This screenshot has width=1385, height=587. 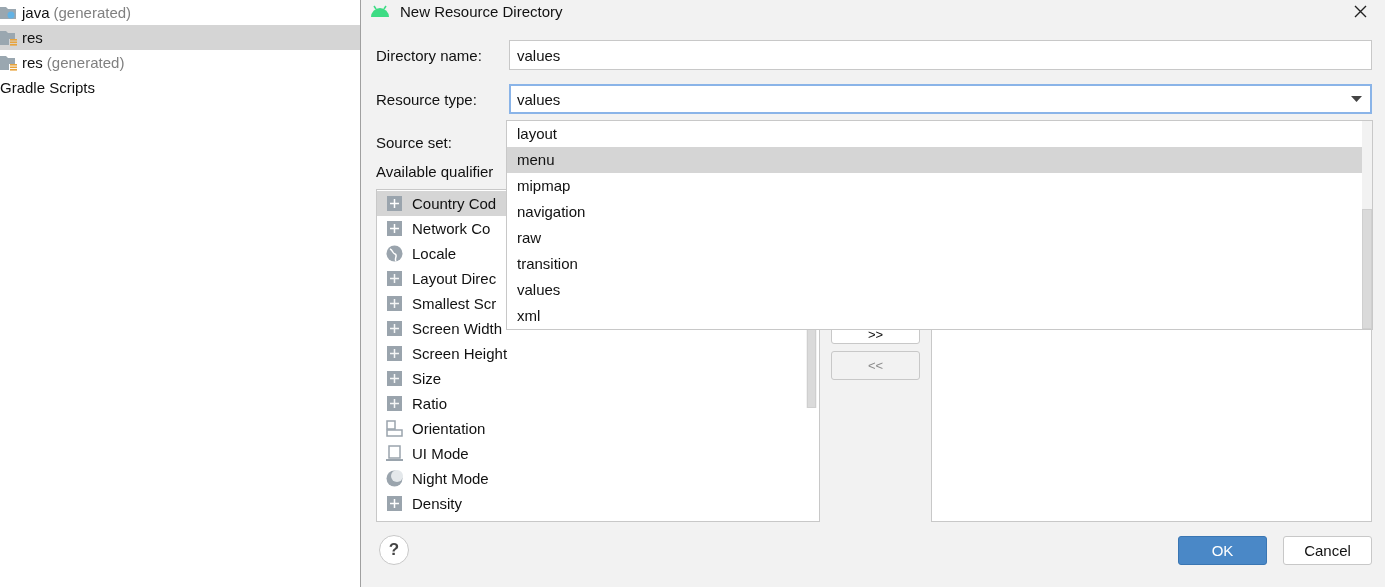 I want to click on qualifier-label: Locale, so click(x=434, y=253).